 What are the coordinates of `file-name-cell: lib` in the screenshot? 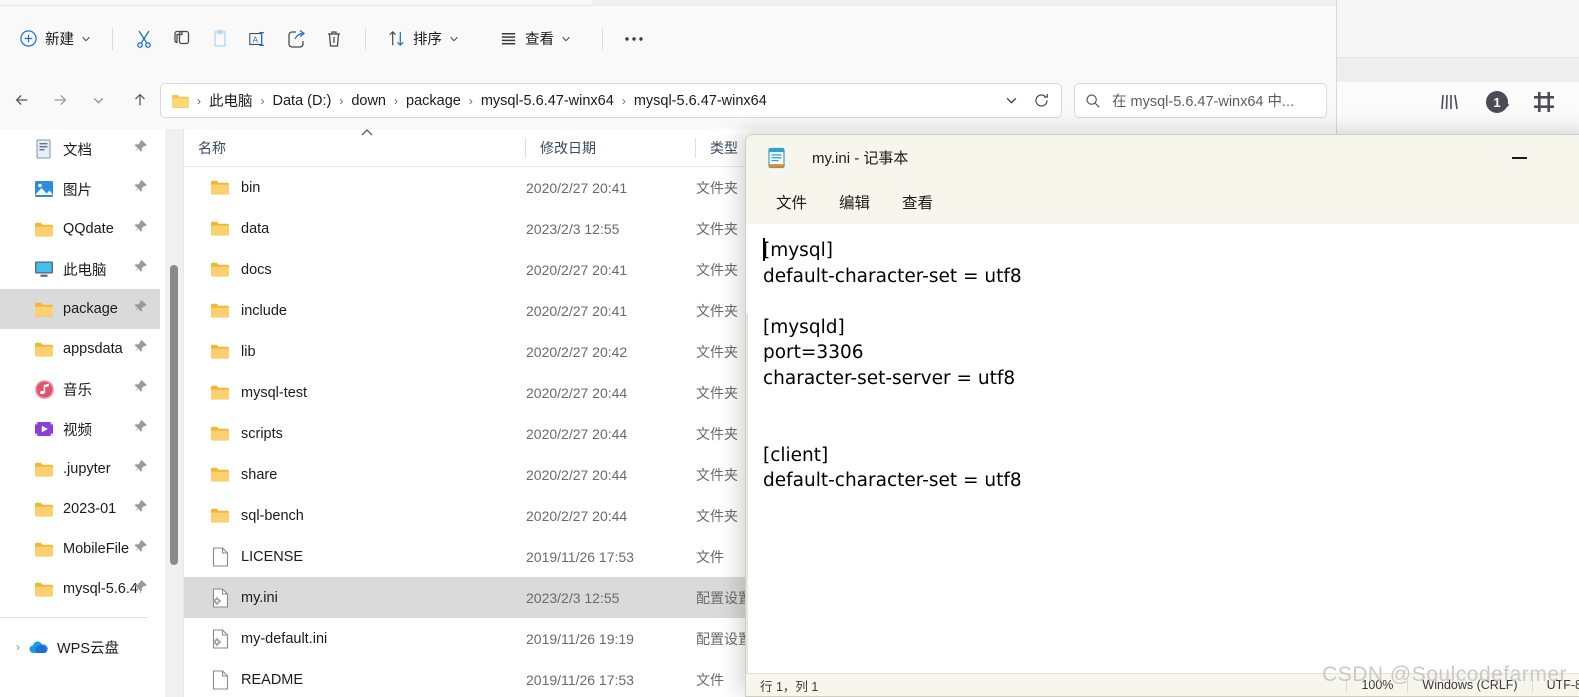 It's located at (355, 352).